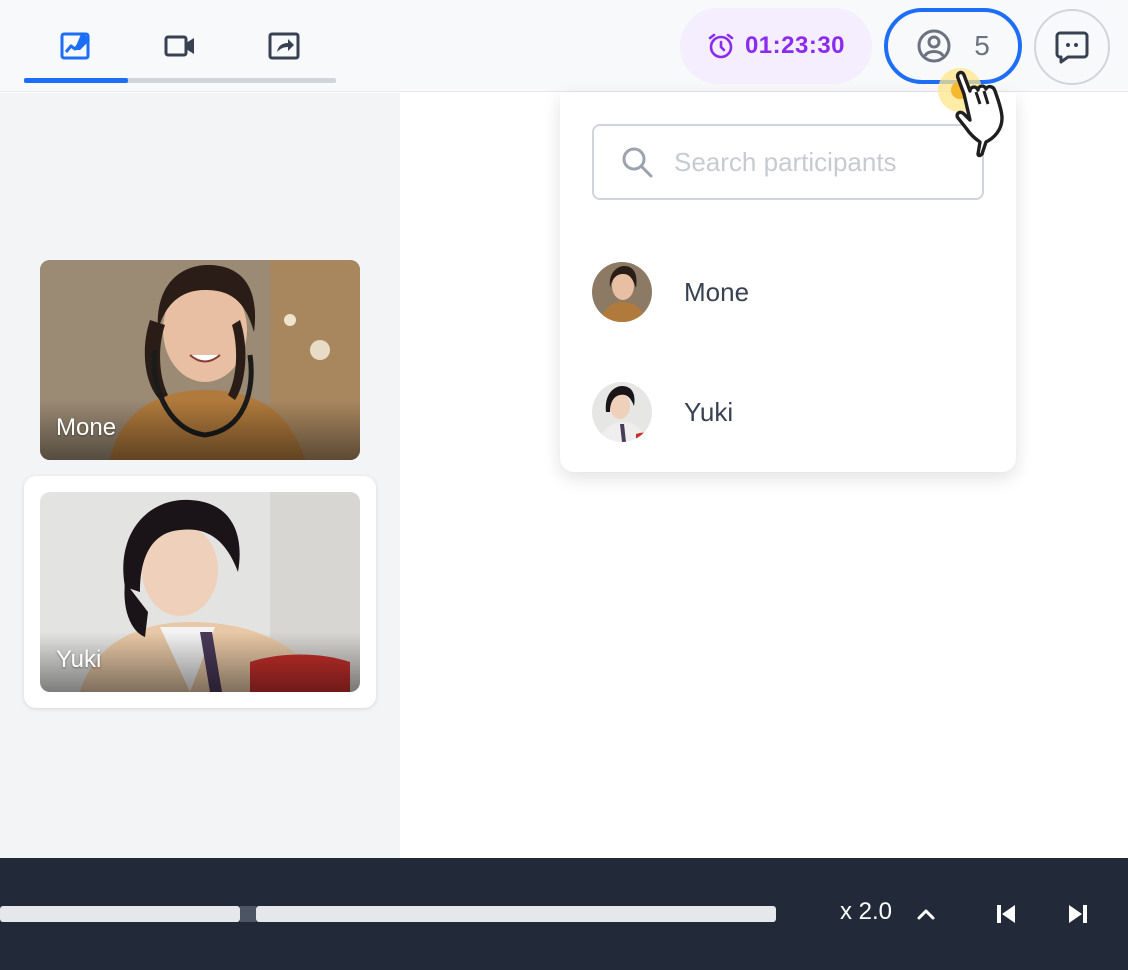 The height and width of the screenshot is (970, 1128). What do you see at coordinates (795, 45) in the screenshot?
I see `timer-text: 01:23:30` at bounding box center [795, 45].